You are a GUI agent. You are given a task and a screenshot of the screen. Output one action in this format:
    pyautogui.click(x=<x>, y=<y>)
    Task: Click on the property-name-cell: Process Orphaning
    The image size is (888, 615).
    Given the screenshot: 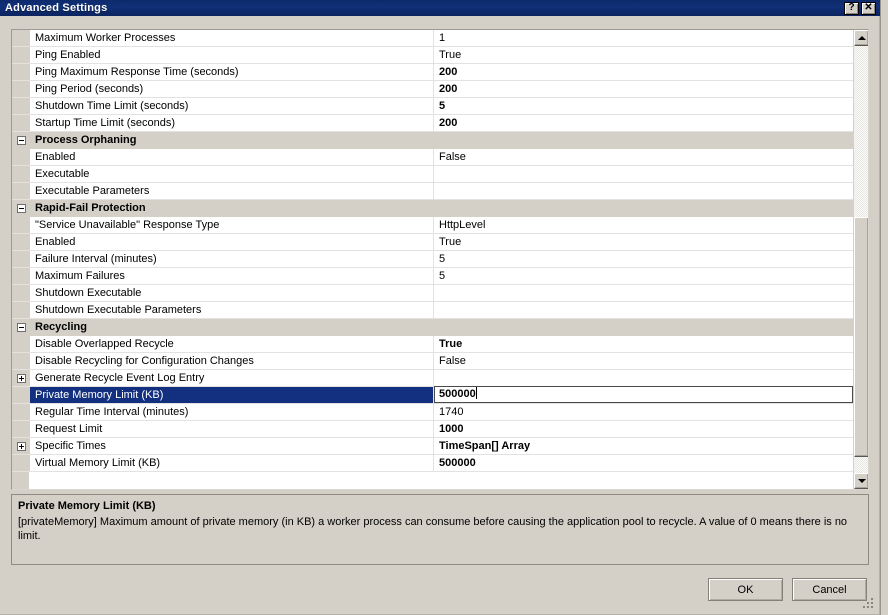 What is the action you would take?
    pyautogui.click(x=432, y=140)
    